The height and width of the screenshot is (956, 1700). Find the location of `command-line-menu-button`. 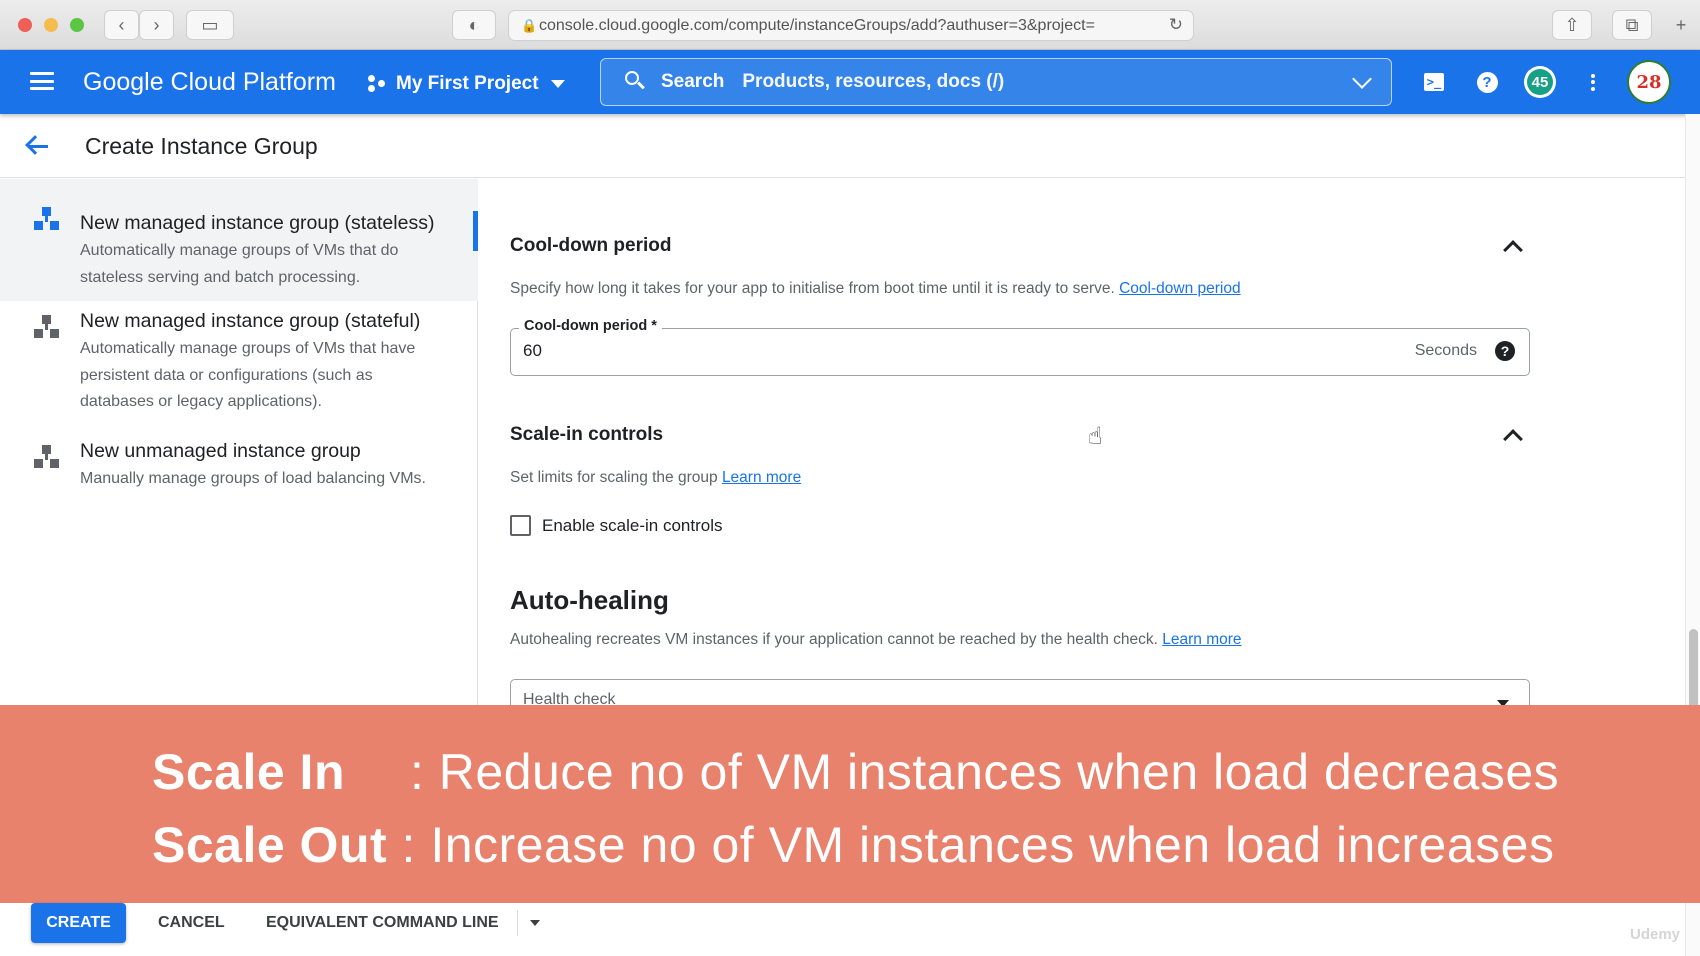

command-line-menu-button is located at coordinates (534, 923).